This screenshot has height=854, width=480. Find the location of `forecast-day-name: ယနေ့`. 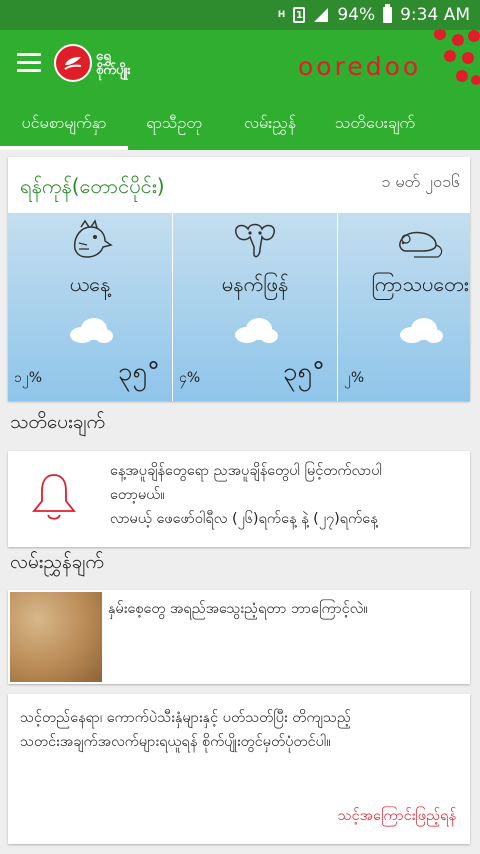

forecast-day-name: ယနေ့ is located at coordinates (90, 284).